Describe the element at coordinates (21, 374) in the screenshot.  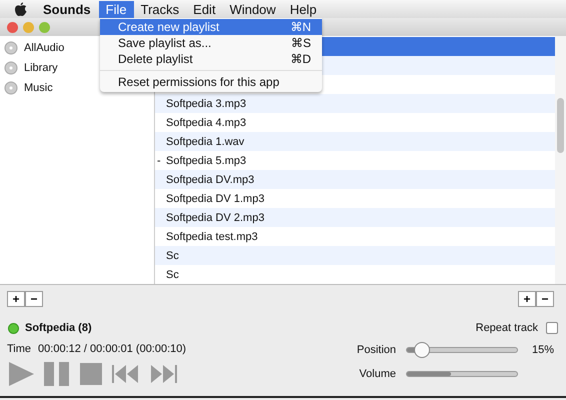
I see `play-icon` at that location.